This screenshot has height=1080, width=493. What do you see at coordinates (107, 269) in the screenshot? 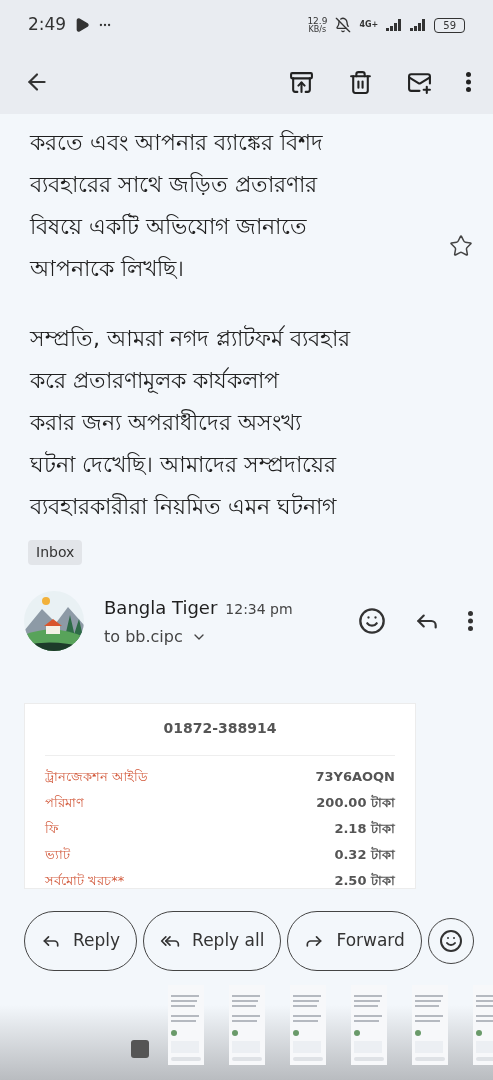
I see `message-text-line: আপনাকে লিখছি।` at bounding box center [107, 269].